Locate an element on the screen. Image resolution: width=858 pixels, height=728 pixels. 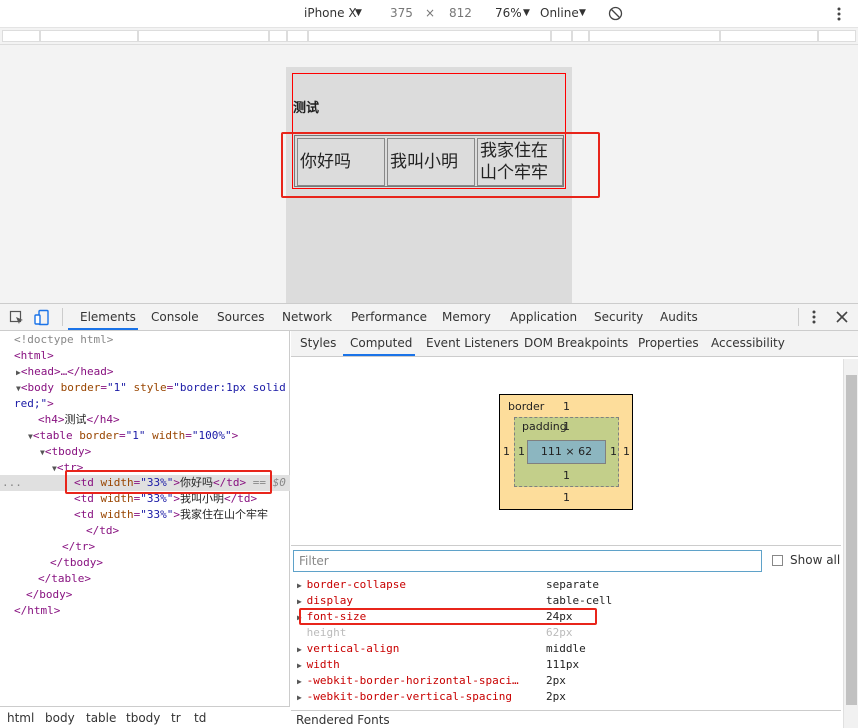
dom-node-head: ▶<head>…</head> is located at coordinates (65, 372).